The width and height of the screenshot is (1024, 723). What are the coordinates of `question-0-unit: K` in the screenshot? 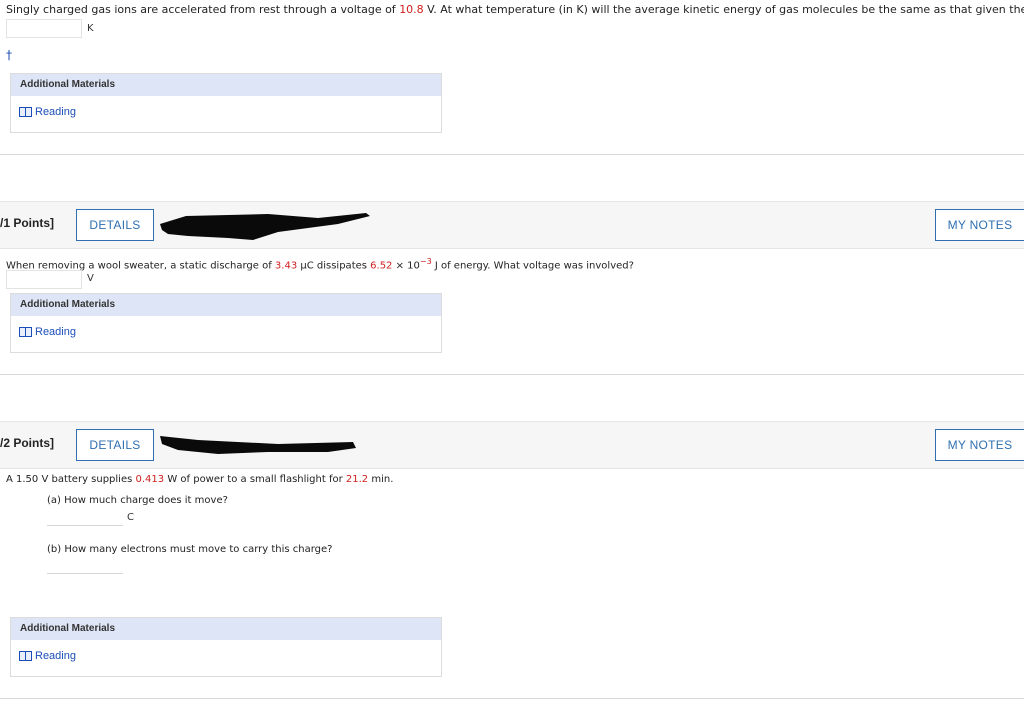 It's located at (90, 28).